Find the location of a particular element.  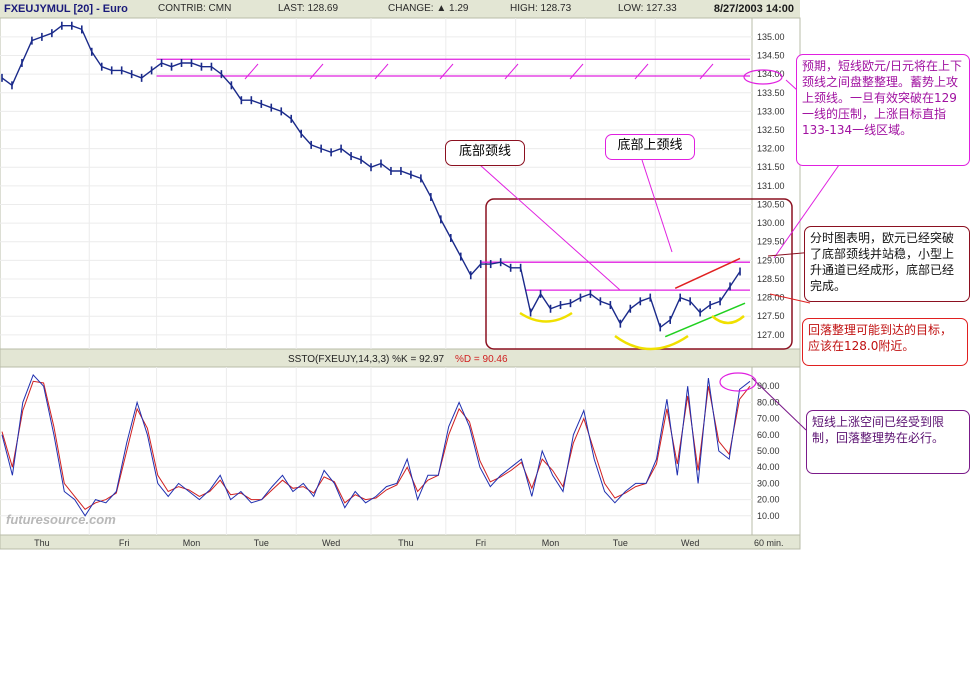

price-tick-label: 132.50 is located at coordinates (771, 130).